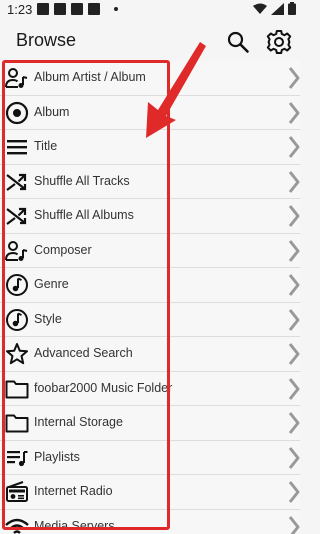 This screenshot has height=534, width=320. I want to click on browse-item-label: Media Servers, so click(74, 525).